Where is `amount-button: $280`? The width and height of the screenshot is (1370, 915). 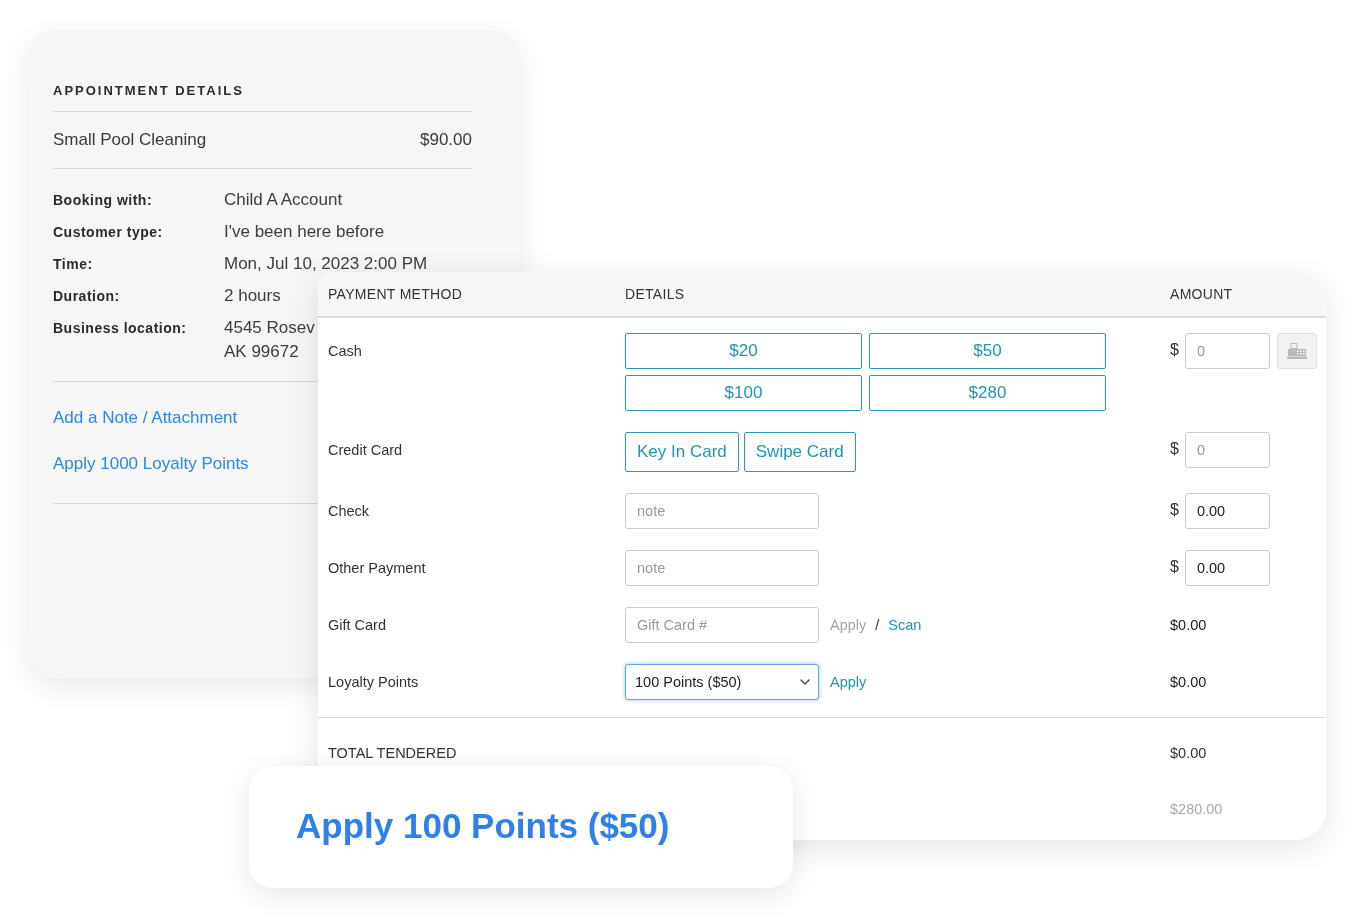
amount-button: $280 is located at coordinates (987, 393).